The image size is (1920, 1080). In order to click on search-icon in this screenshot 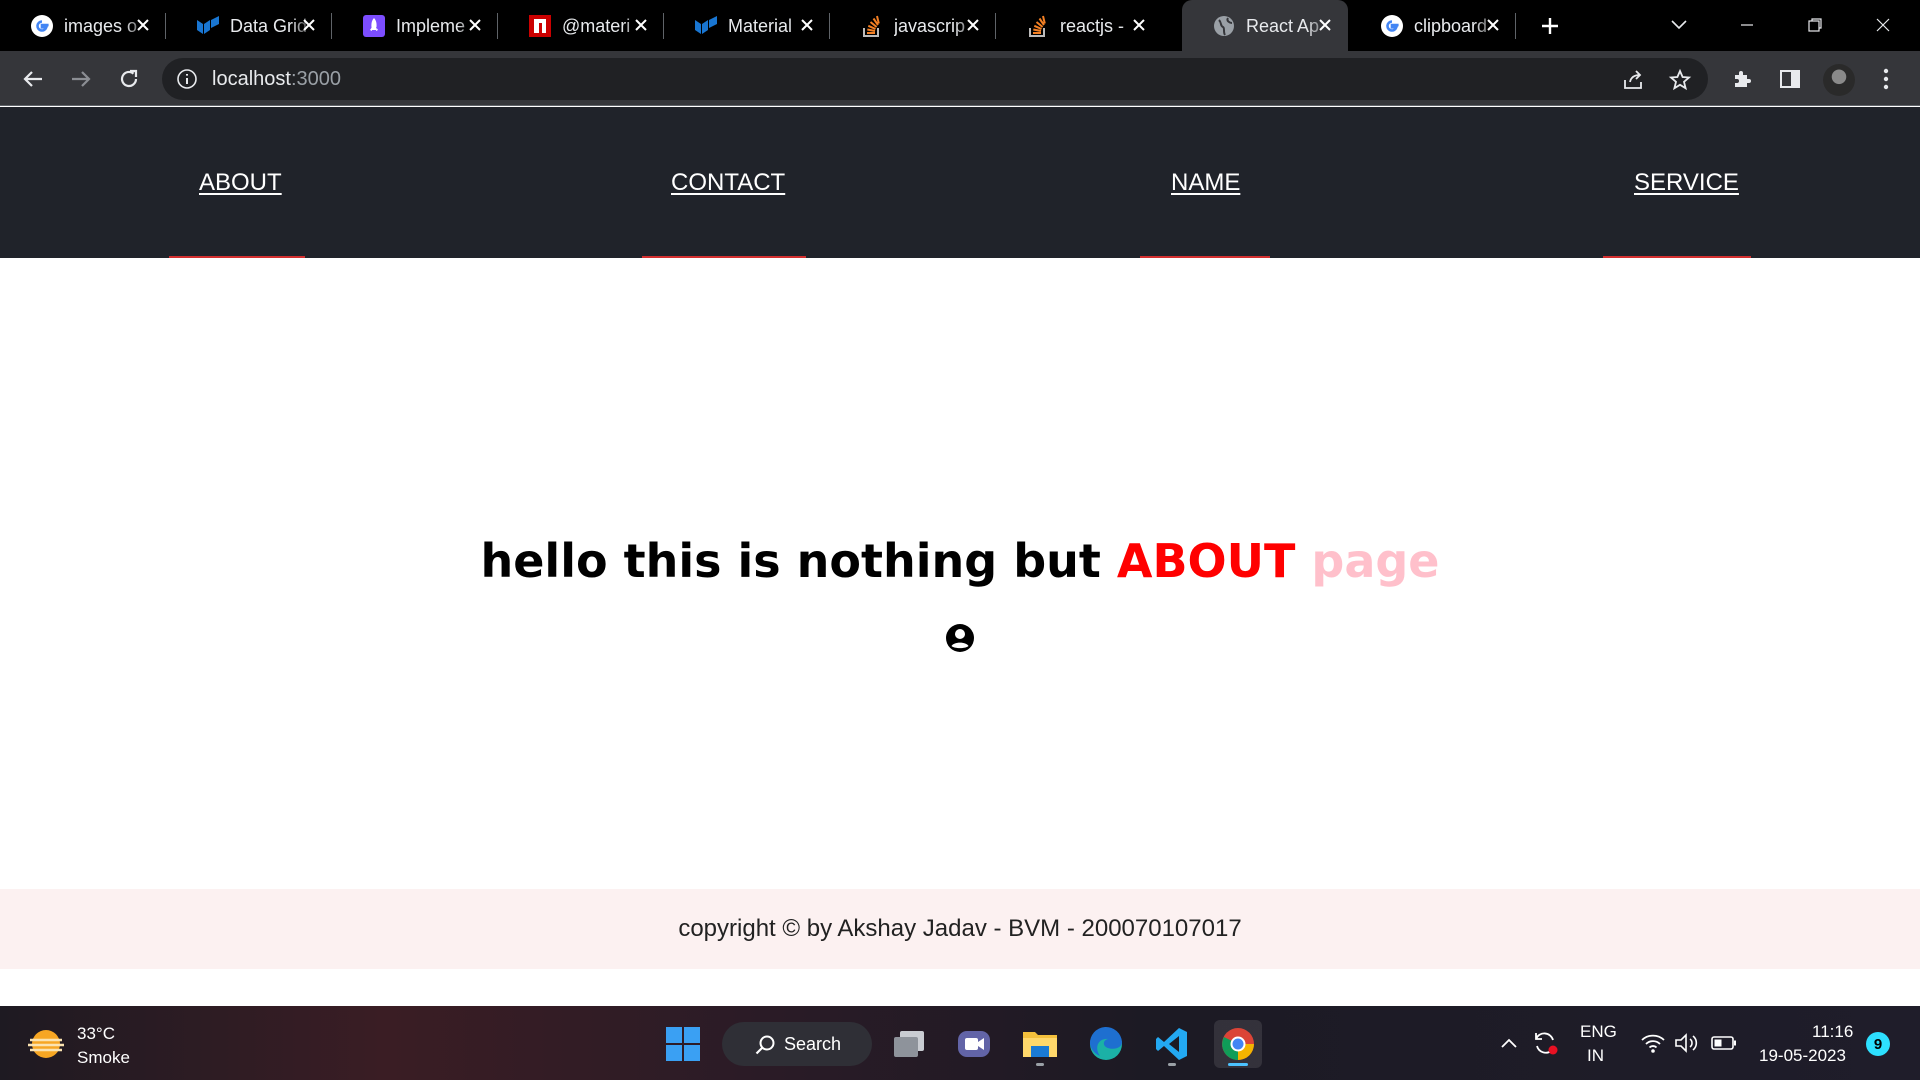, I will do `click(765, 1045)`.